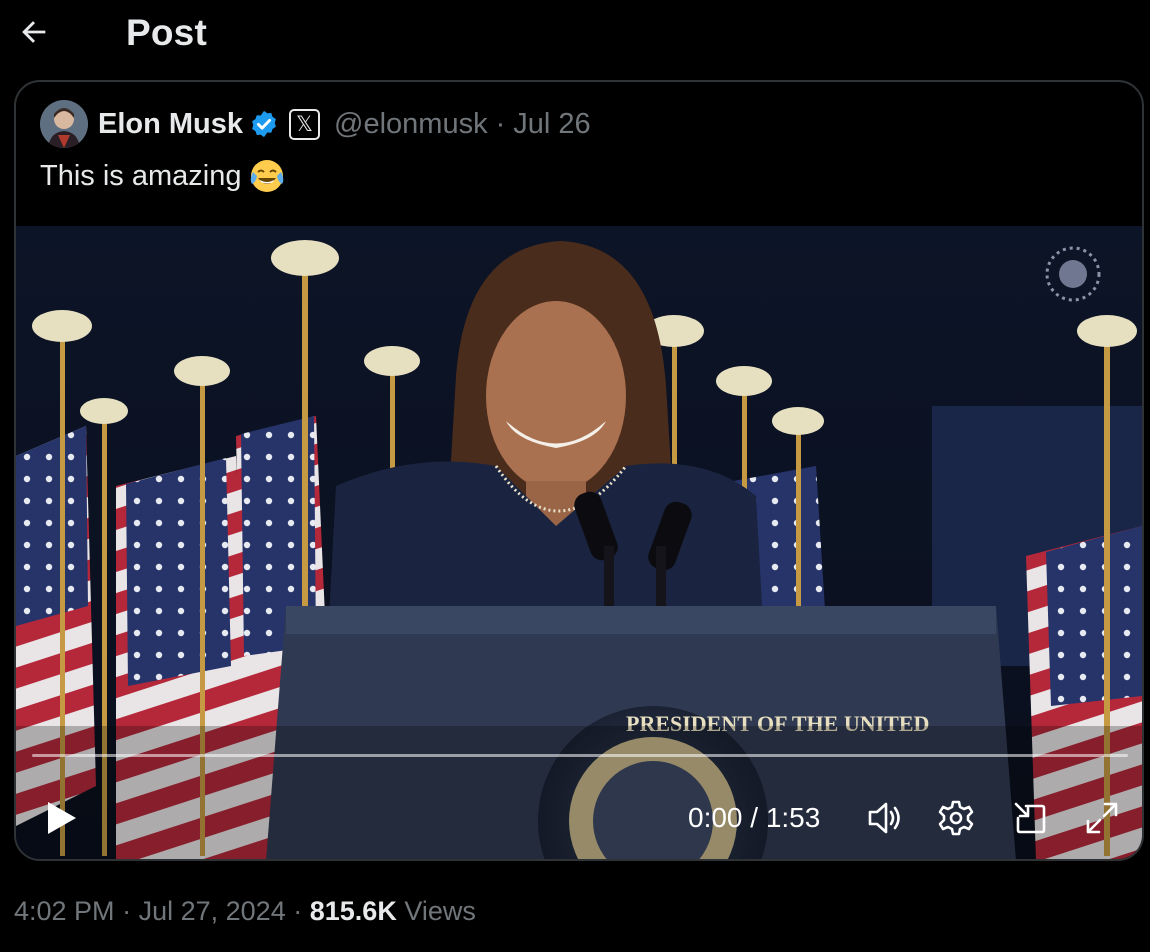  I want to click on video-controls: 0:00 / 1:53, so click(579, 816).